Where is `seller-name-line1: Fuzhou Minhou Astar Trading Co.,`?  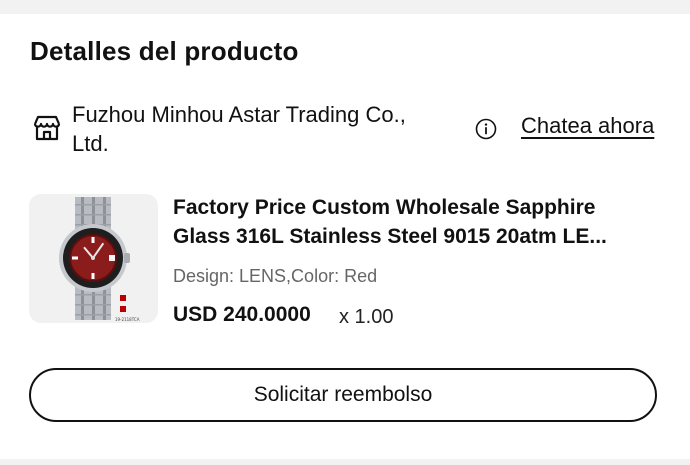
seller-name-line1: Fuzhou Minhou Astar Trading Co., is located at coordinates (239, 114).